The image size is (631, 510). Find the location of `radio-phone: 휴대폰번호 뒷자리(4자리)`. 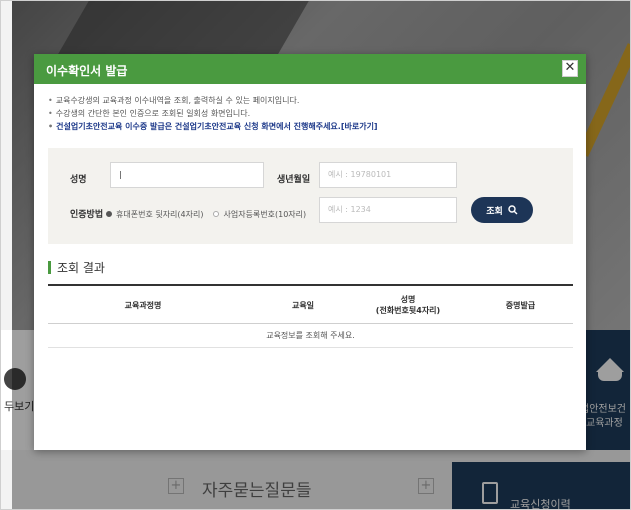

radio-phone: 휴대폰번호 뒷자리(4자리) is located at coordinates (154, 214).